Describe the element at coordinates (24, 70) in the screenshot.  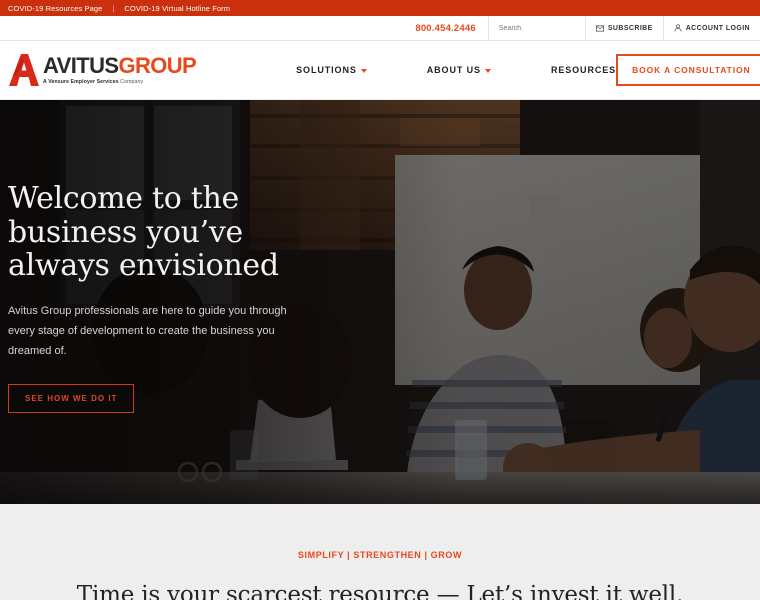
I see `avitus-a-mark-icon` at that location.